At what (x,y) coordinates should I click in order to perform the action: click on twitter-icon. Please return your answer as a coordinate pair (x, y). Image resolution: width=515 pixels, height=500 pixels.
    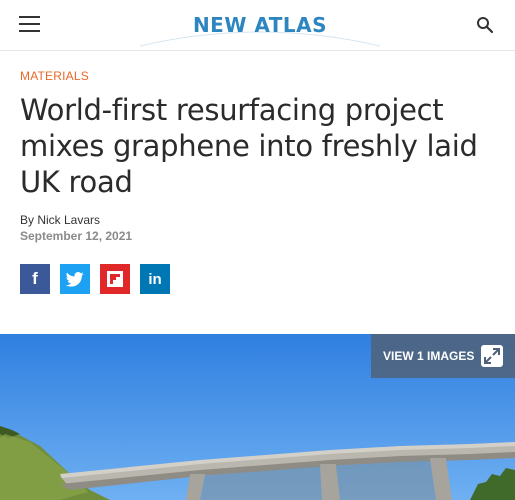
    Looking at the image, I should click on (75, 279).